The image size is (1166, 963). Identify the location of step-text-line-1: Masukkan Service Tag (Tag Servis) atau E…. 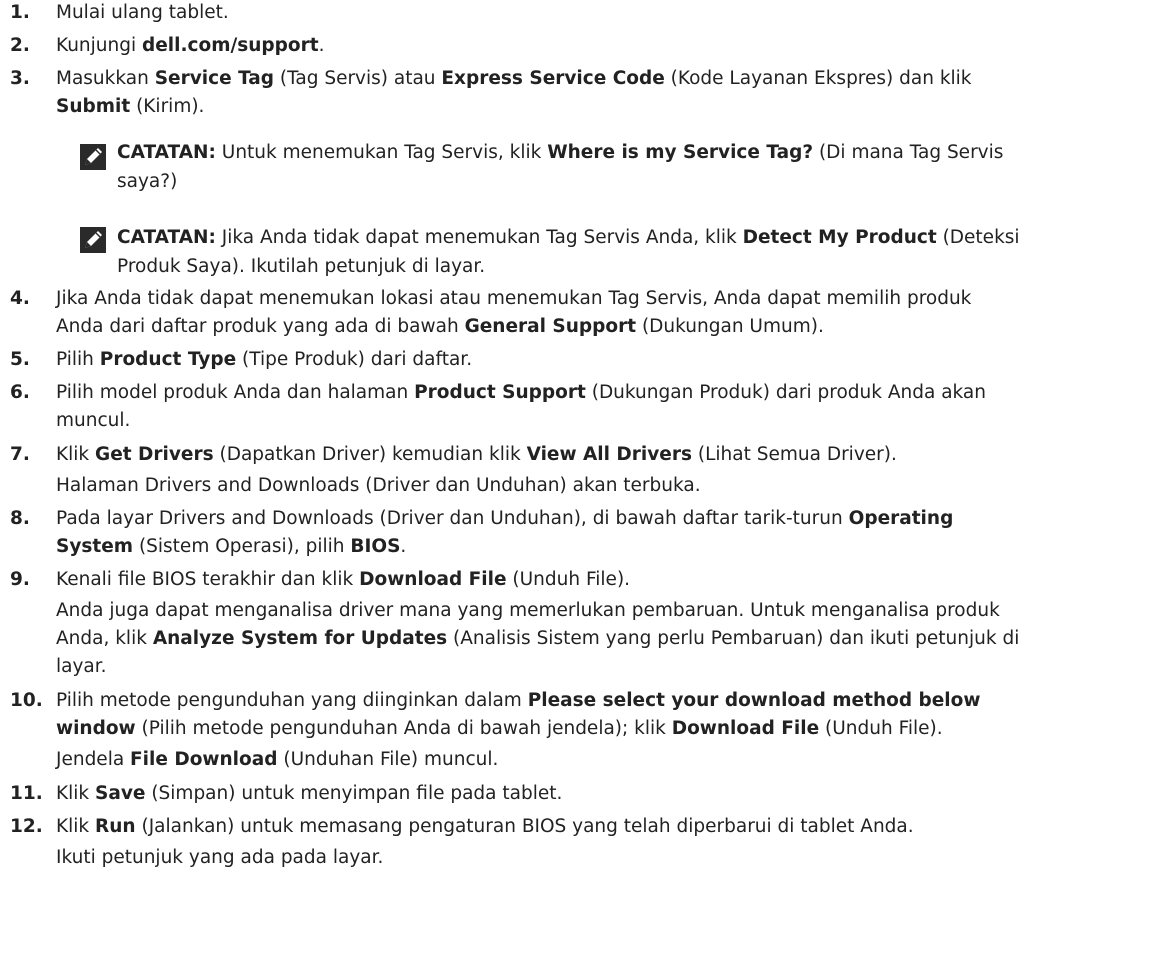
(514, 78).